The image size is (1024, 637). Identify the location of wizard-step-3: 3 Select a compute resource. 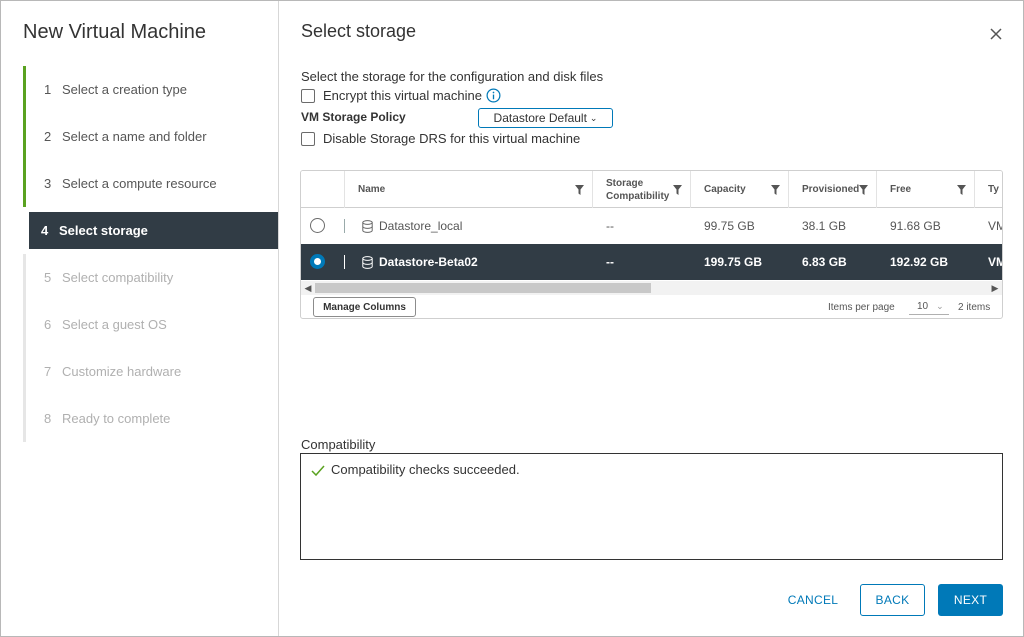
(150, 183).